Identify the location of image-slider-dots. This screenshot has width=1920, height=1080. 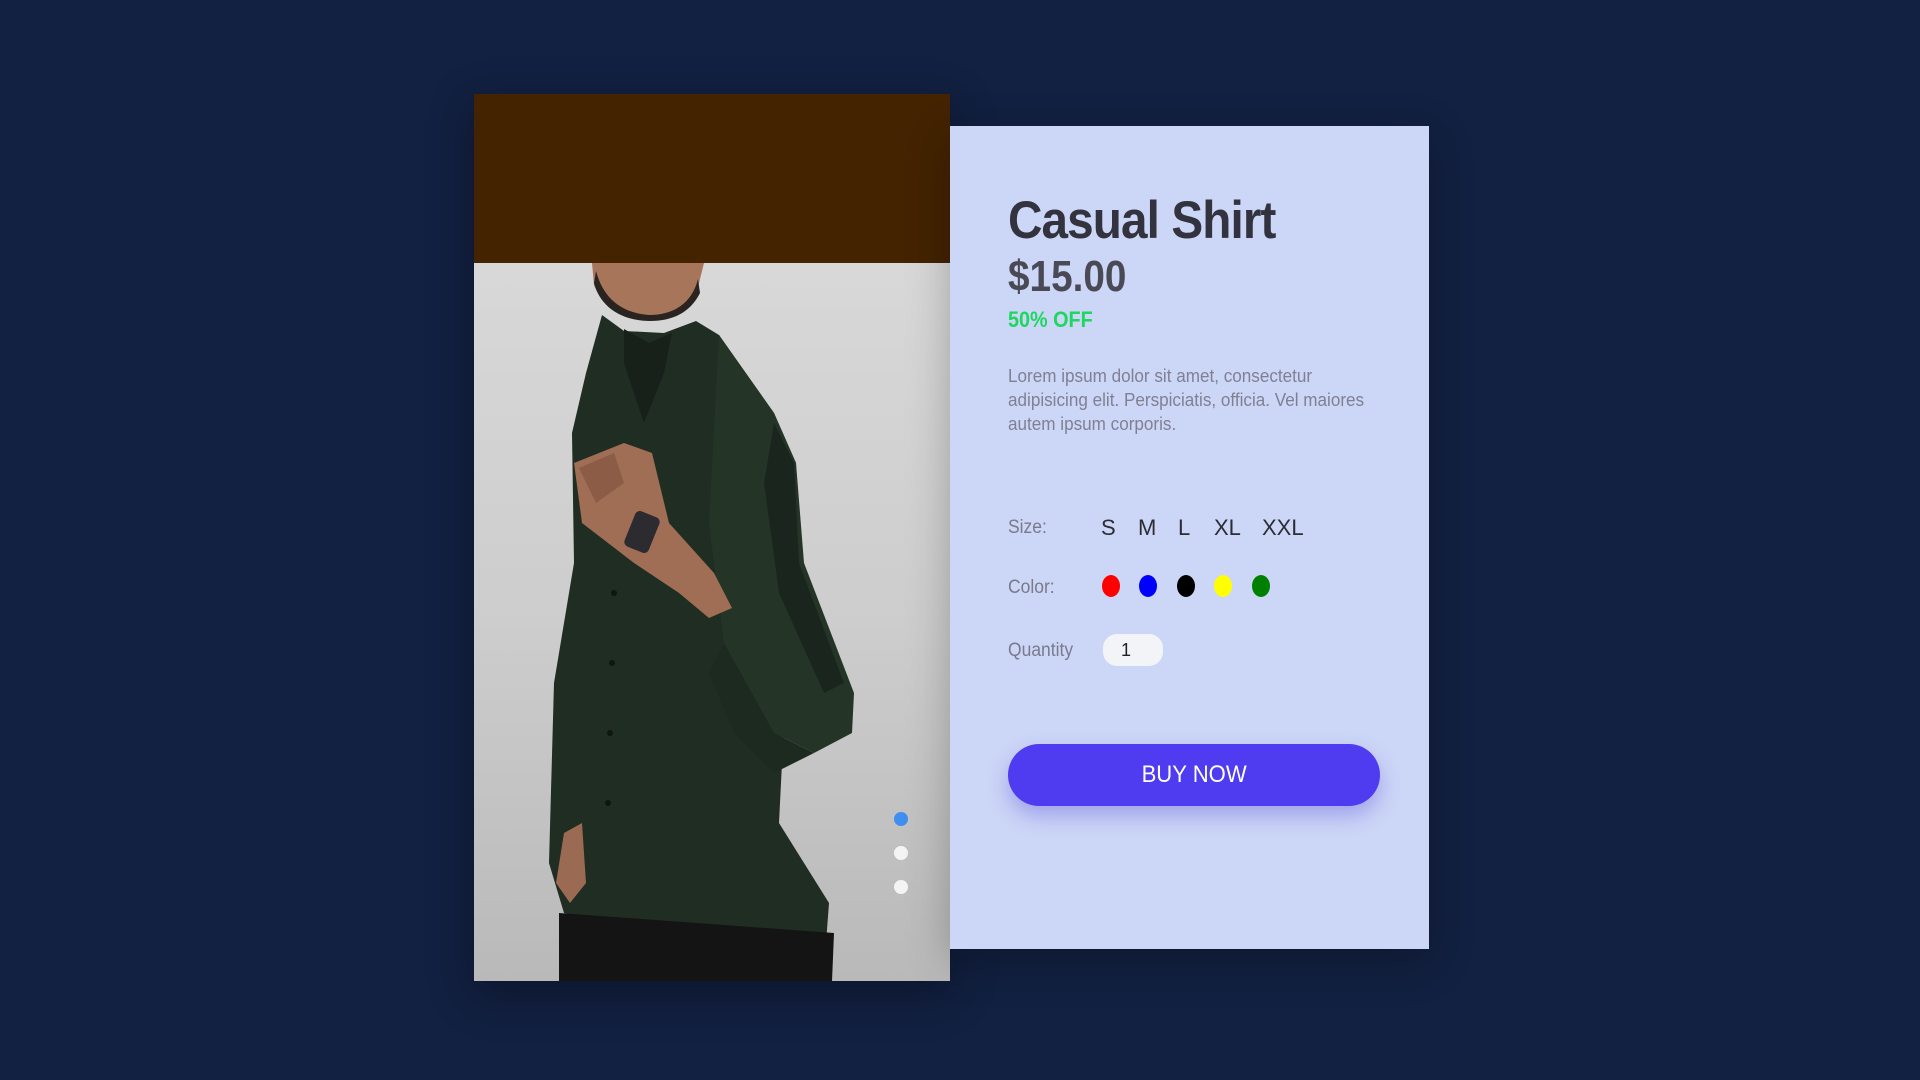
(902, 863).